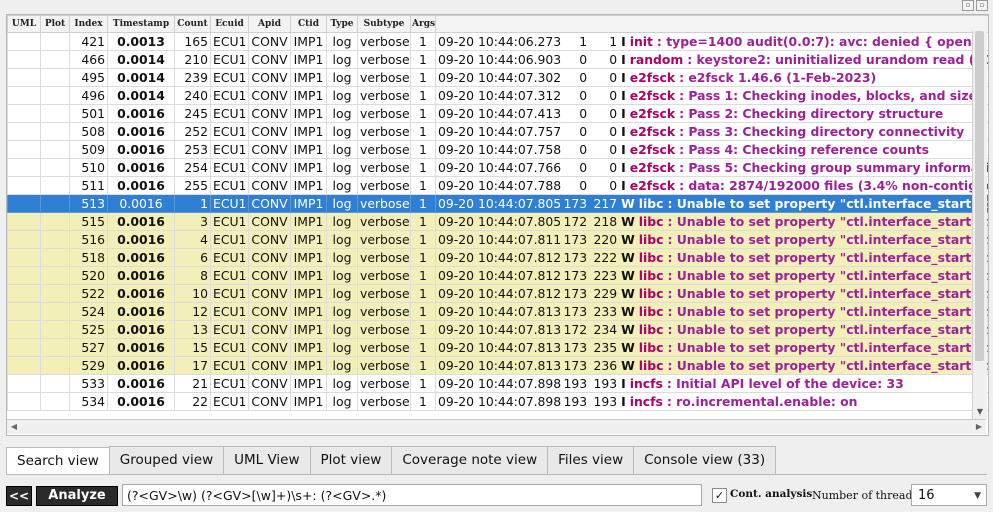 The image size is (993, 512). I want to click on column-header-uml: UML, so click(24, 24).